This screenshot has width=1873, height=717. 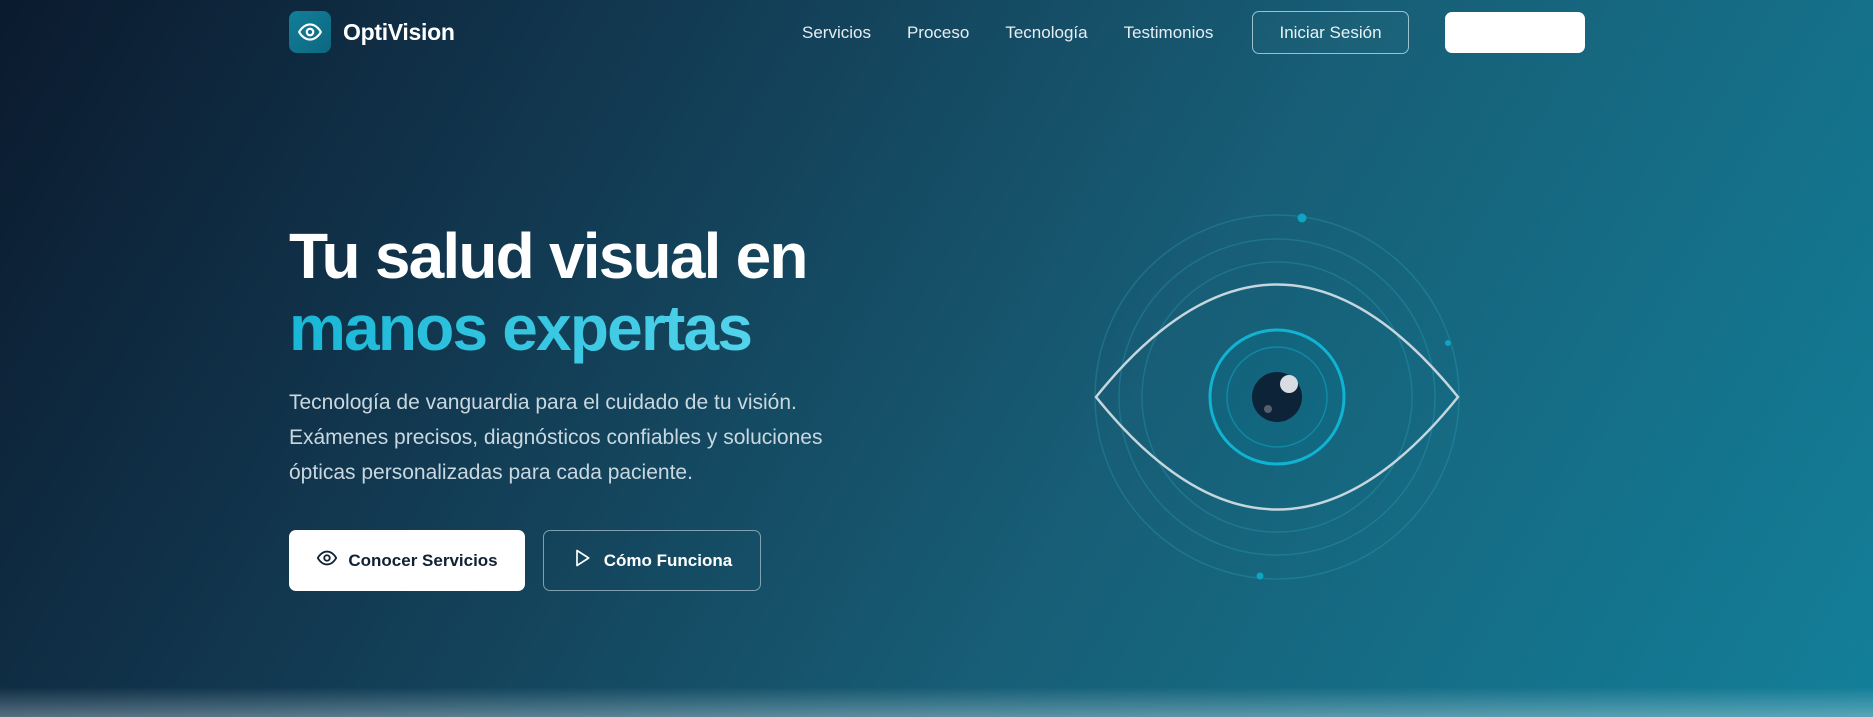 I want to click on eye-illustration, so click(x=1277, y=396).